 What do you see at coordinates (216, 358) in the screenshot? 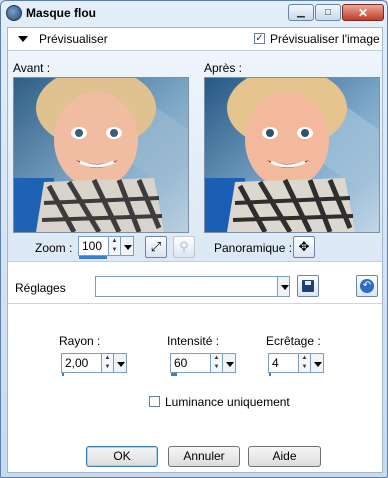
I see `intensity-up-arrow-icon: ▲` at bounding box center [216, 358].